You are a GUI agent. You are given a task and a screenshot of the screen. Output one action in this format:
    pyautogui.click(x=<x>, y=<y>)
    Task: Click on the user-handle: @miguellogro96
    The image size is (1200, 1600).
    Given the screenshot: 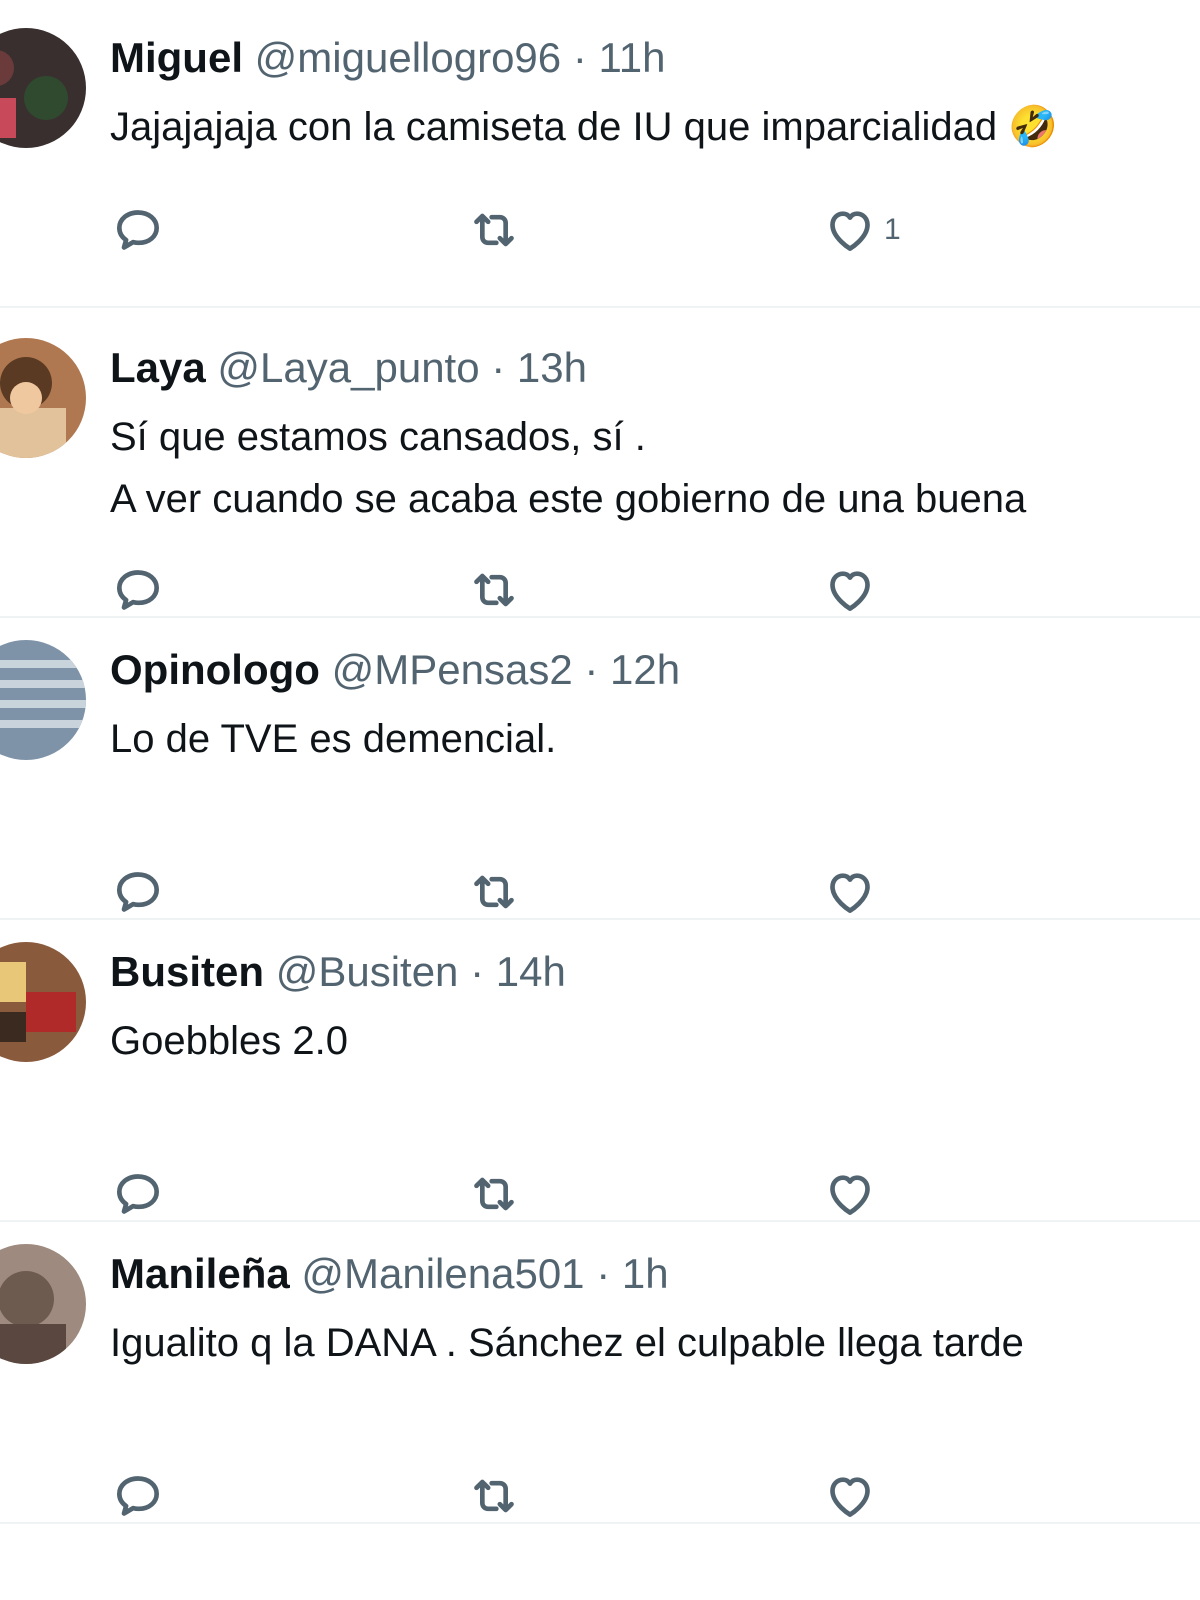 What is the action you would take?
    pyautogui.click(x=408, y=57)
    